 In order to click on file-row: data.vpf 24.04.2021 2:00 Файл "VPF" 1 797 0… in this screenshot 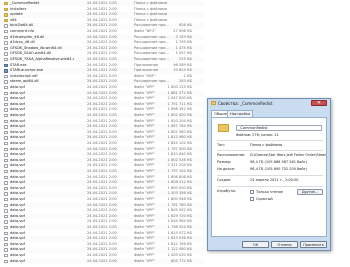, I will do `click(102, 149)`.